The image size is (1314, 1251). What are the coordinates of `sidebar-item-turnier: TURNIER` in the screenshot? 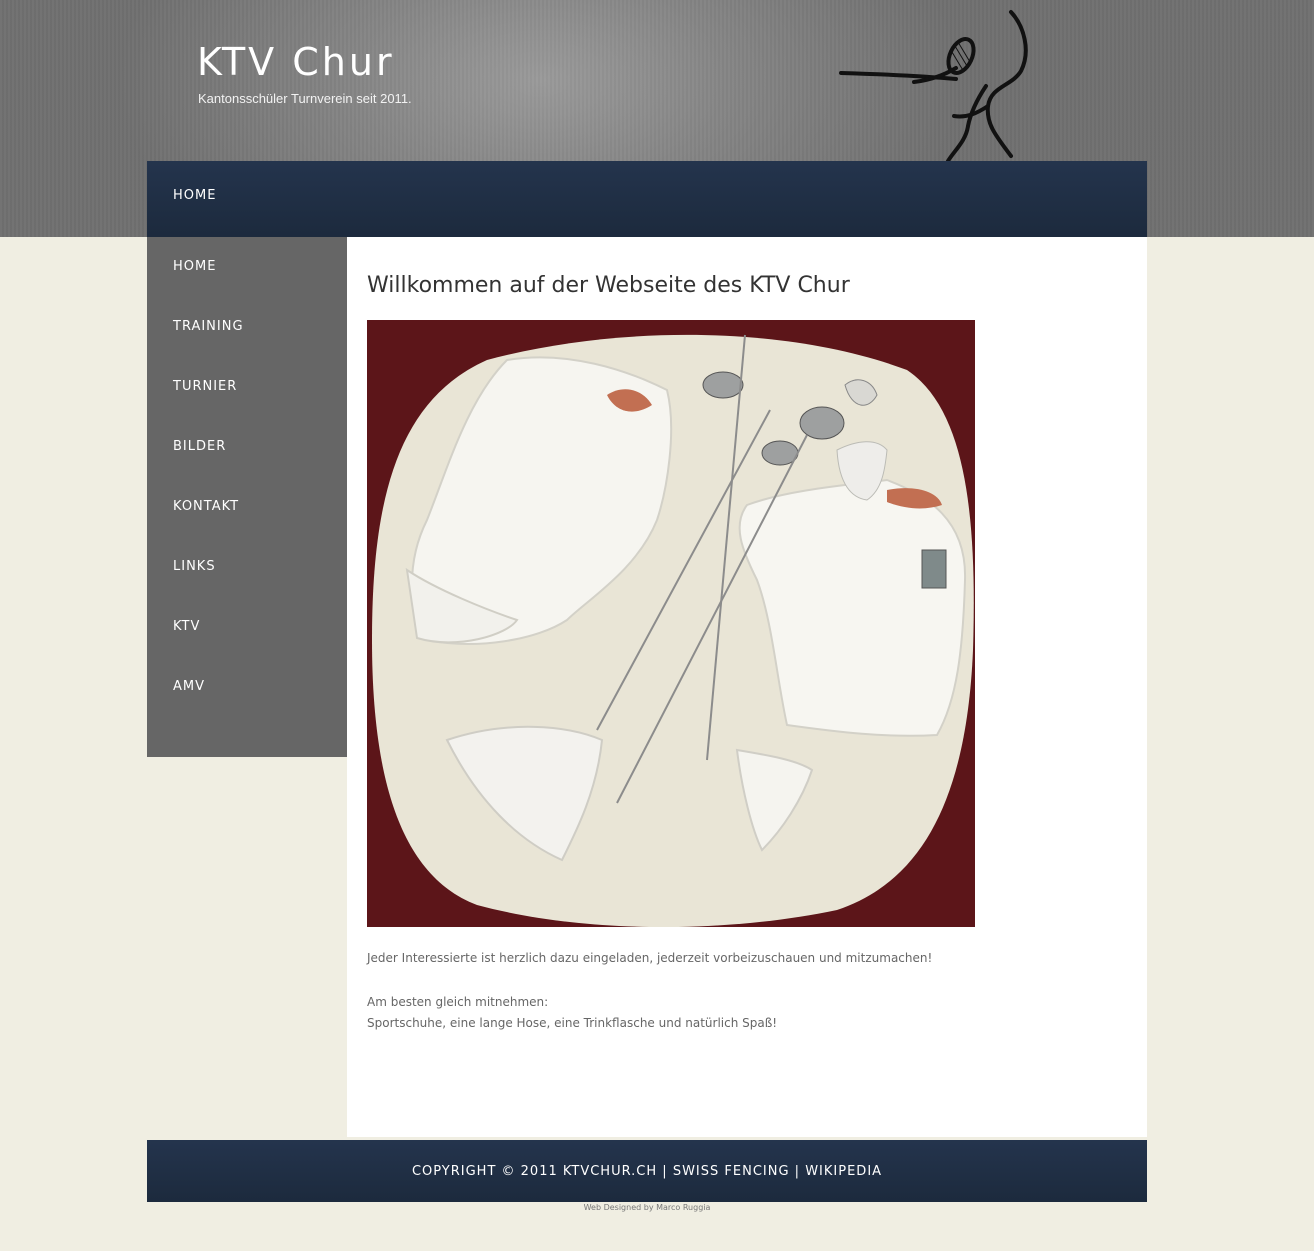 It's located at (247, 387).